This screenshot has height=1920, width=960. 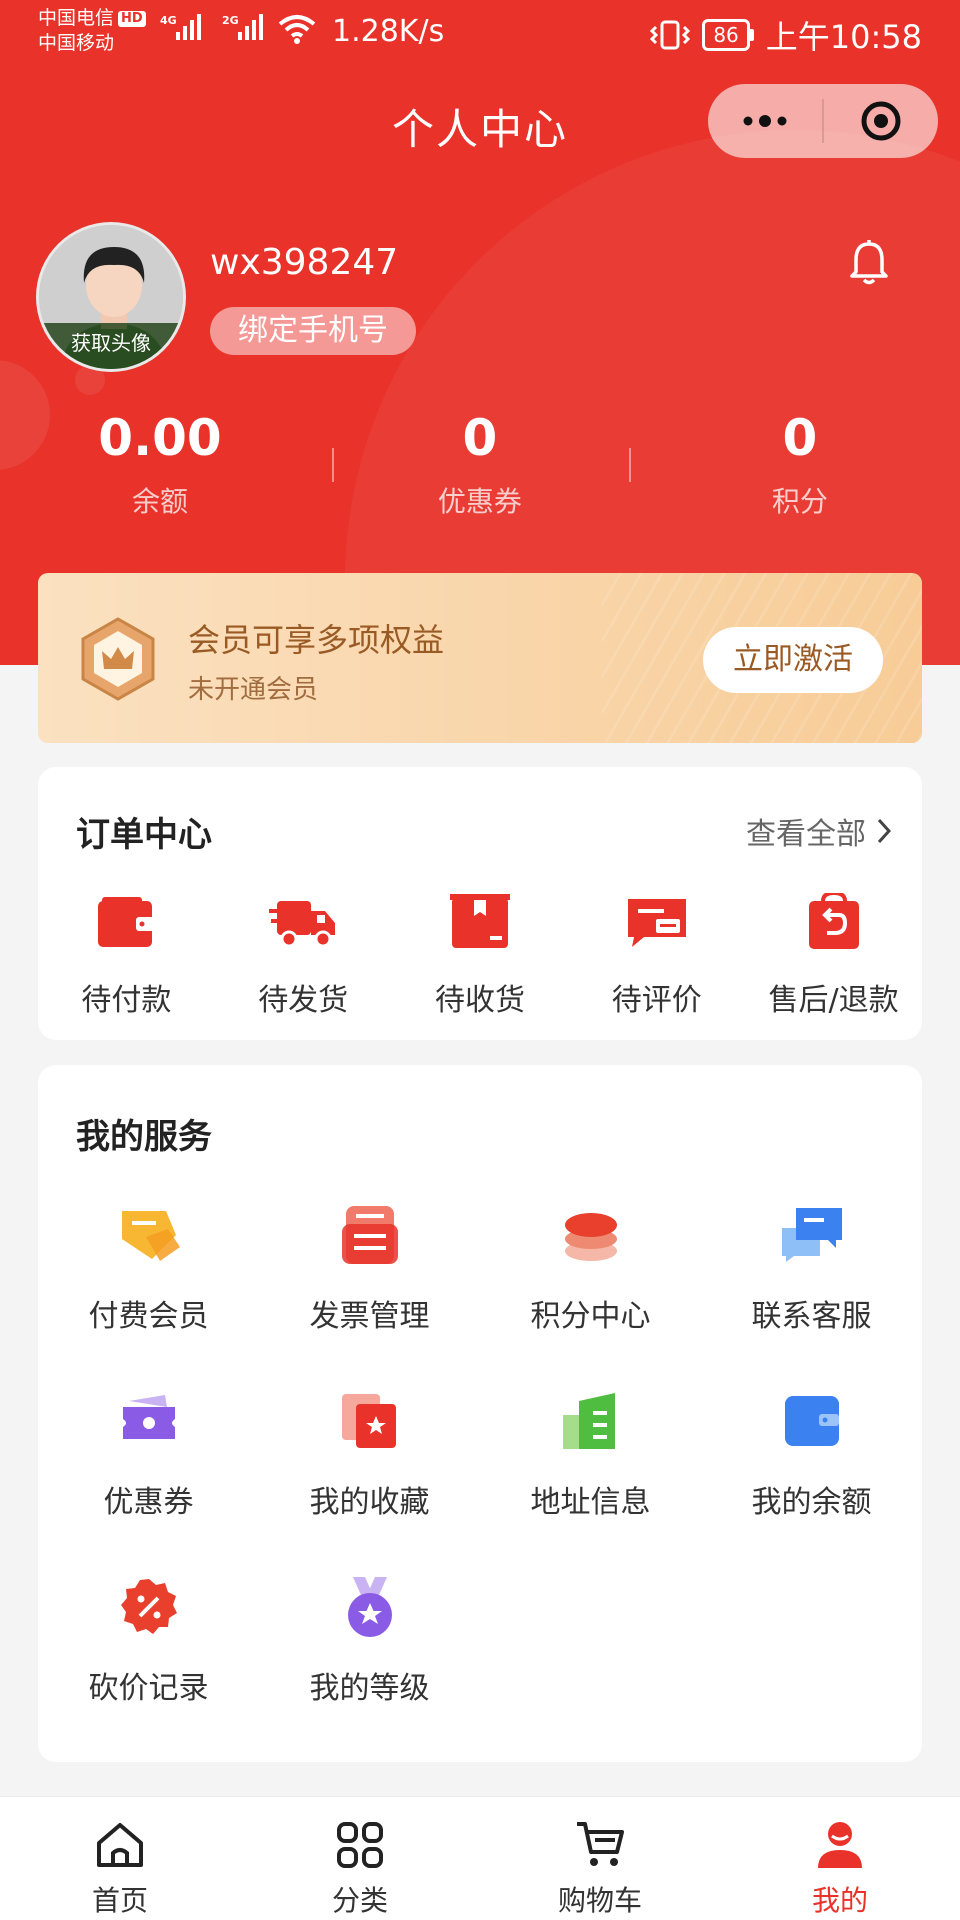 What do you see at coordinates (799, 501) in the screenshot?
I see `stat-label: 积分` at bounding box center [799, 501].